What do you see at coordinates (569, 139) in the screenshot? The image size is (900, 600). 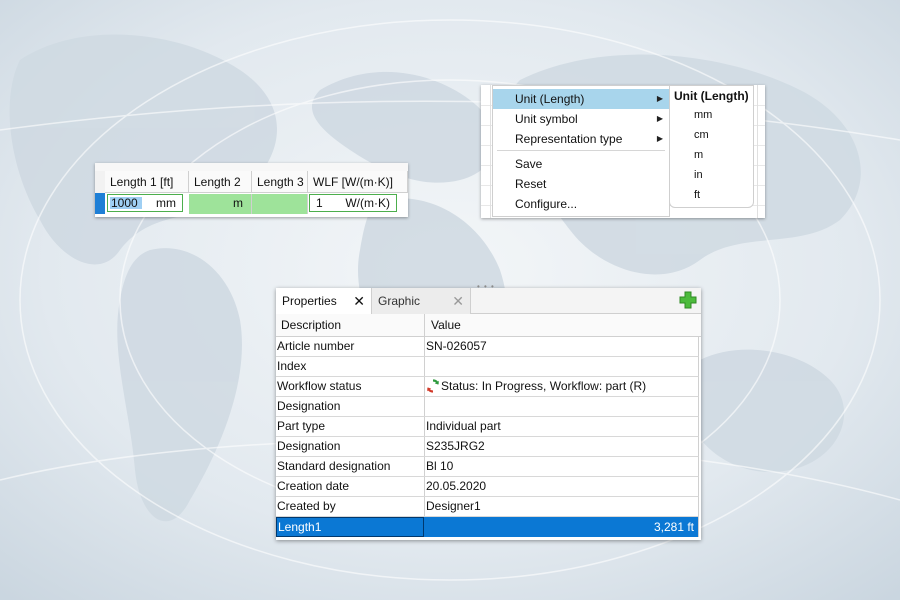 I see `menu-item-label: Representation type` at bounding box center [569, 139].